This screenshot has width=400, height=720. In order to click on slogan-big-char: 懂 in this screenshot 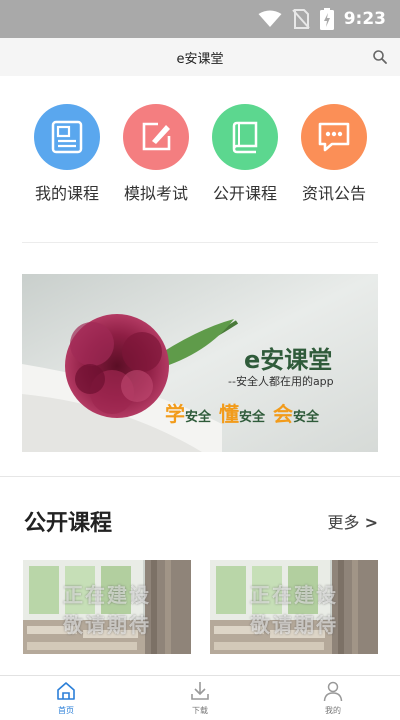, I will do `click(229, 414)`.